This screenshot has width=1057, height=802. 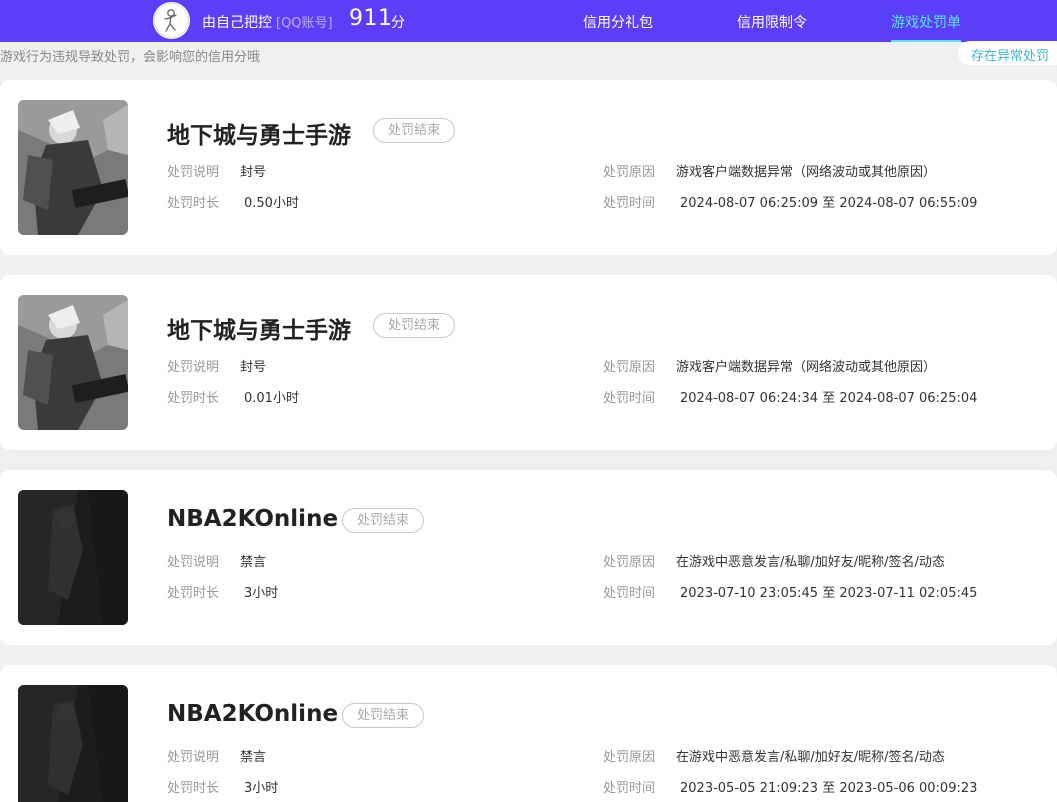 I want to click on credit-score-value: 911, so click(x=371, y=18).